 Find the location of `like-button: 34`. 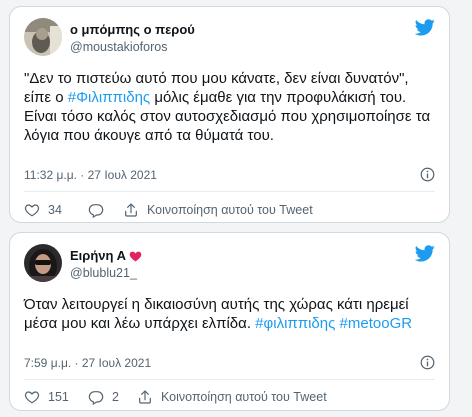

like-button: 34 is located at coordinates (56, 210).